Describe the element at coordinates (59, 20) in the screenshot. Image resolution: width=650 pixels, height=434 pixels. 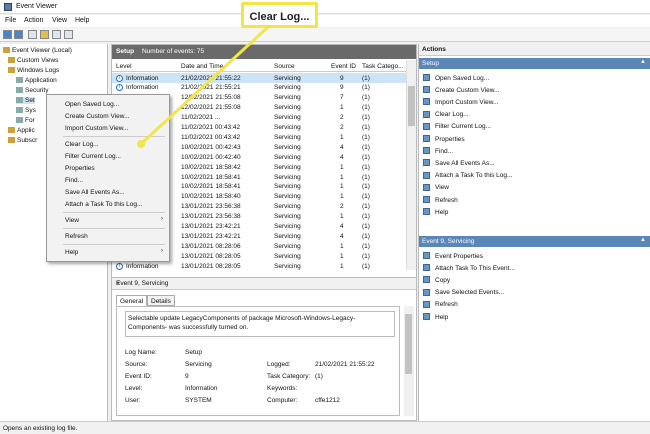
I see `menu-view: View` at that location.